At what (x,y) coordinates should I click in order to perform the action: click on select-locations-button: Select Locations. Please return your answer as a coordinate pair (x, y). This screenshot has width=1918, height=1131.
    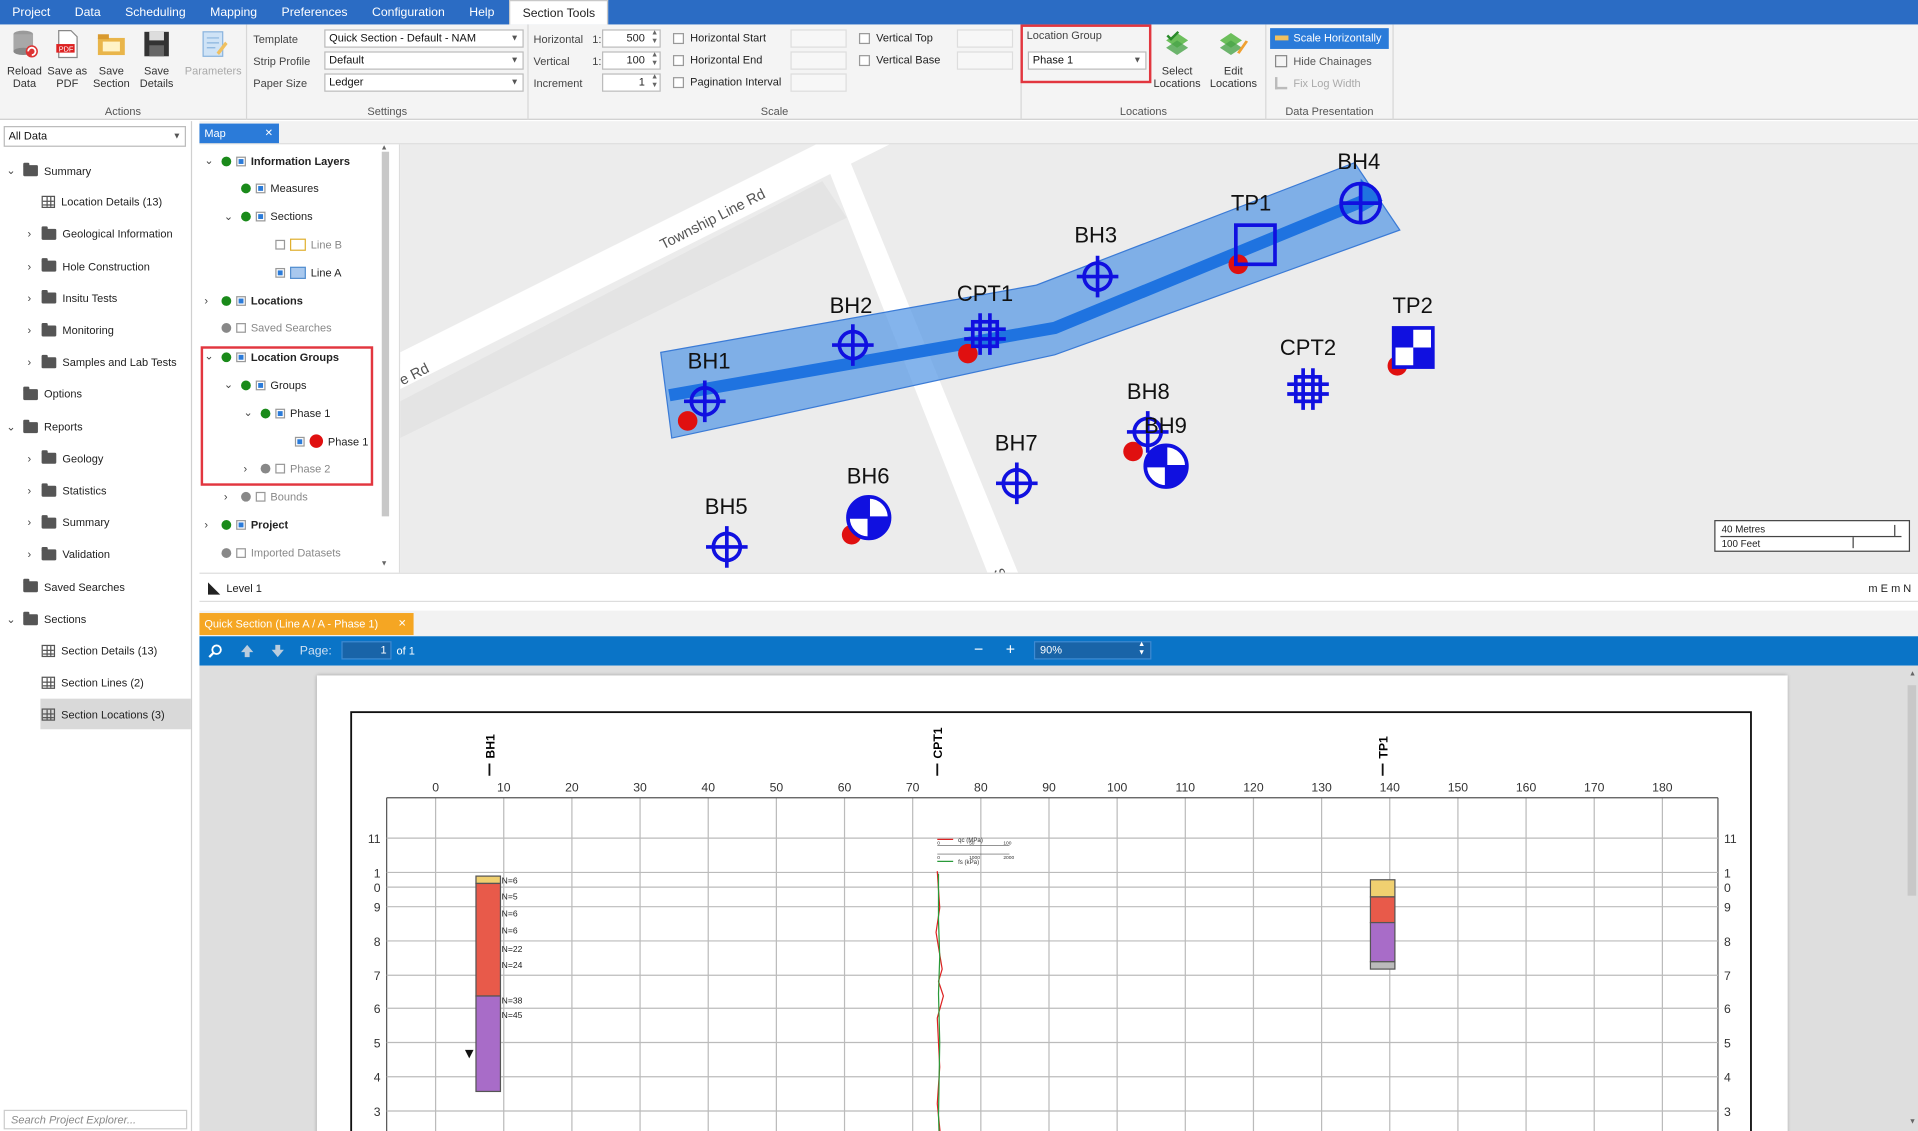
    Looking at the image, I should click on (1176, 58).